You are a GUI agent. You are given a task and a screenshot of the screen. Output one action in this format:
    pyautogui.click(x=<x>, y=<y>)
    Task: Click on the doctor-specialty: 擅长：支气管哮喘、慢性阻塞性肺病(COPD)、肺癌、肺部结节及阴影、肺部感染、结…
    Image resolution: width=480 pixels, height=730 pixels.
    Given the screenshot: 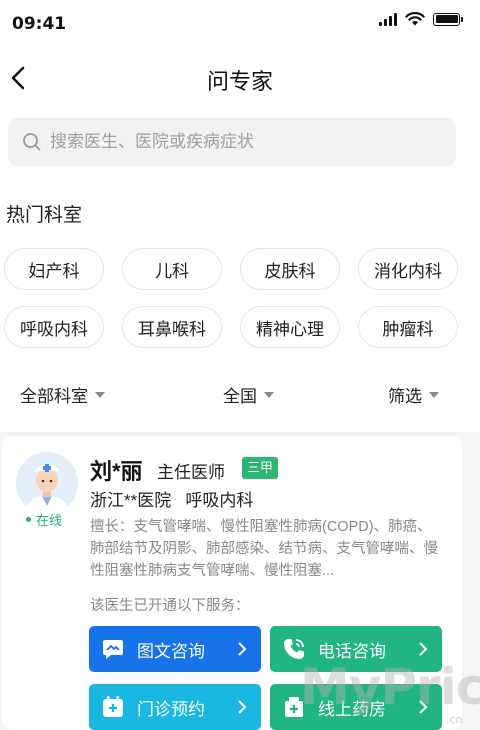 What is the action you would take?
    pyautogui.click(x=264, y=549)
    